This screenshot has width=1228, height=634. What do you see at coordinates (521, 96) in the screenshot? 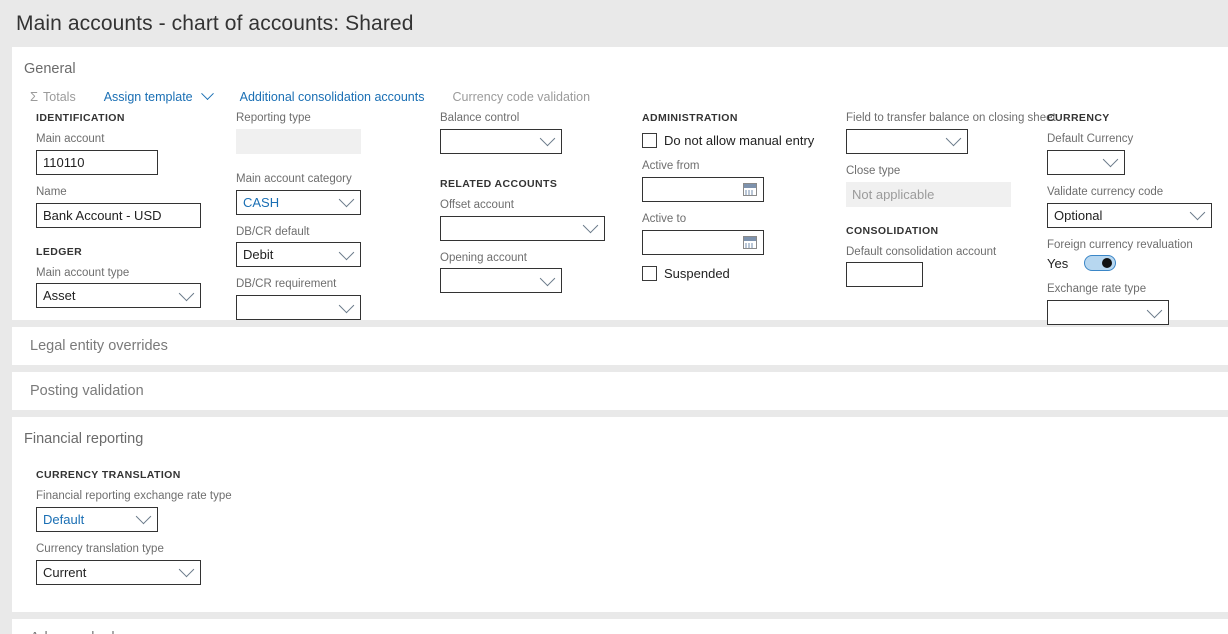
I see `toolbar-currency-code-validation-label: Currency code validation` at bounding box center [521, 96].